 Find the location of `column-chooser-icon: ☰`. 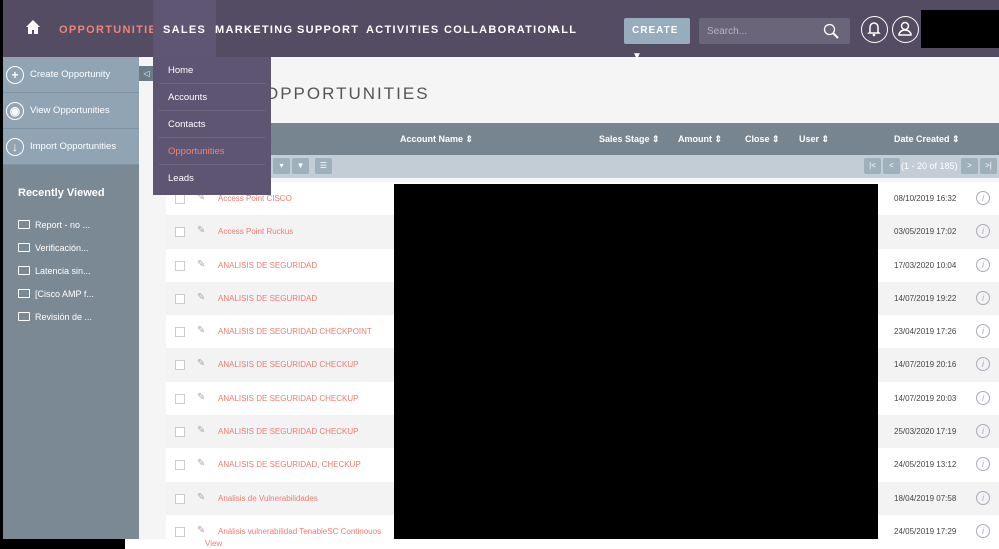

column-chooser-icon: ☰ is located at coordinates (323, 166).